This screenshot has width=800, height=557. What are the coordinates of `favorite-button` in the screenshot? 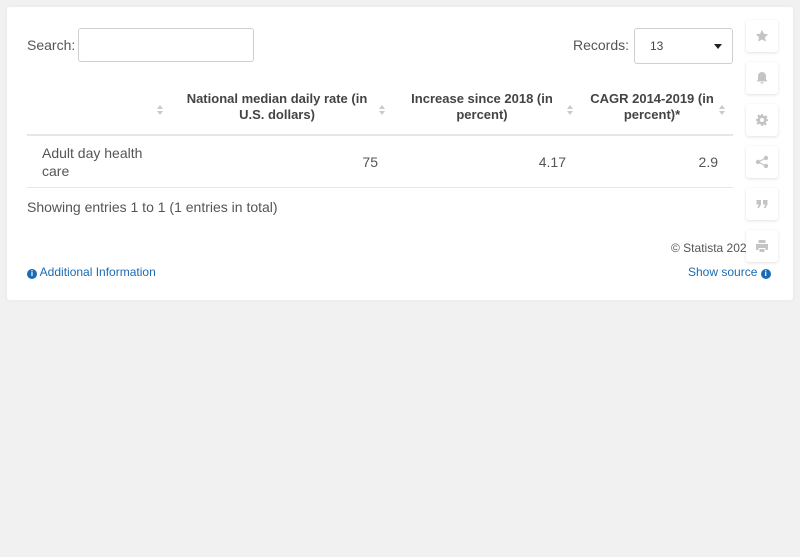 It's located at (762, 36).